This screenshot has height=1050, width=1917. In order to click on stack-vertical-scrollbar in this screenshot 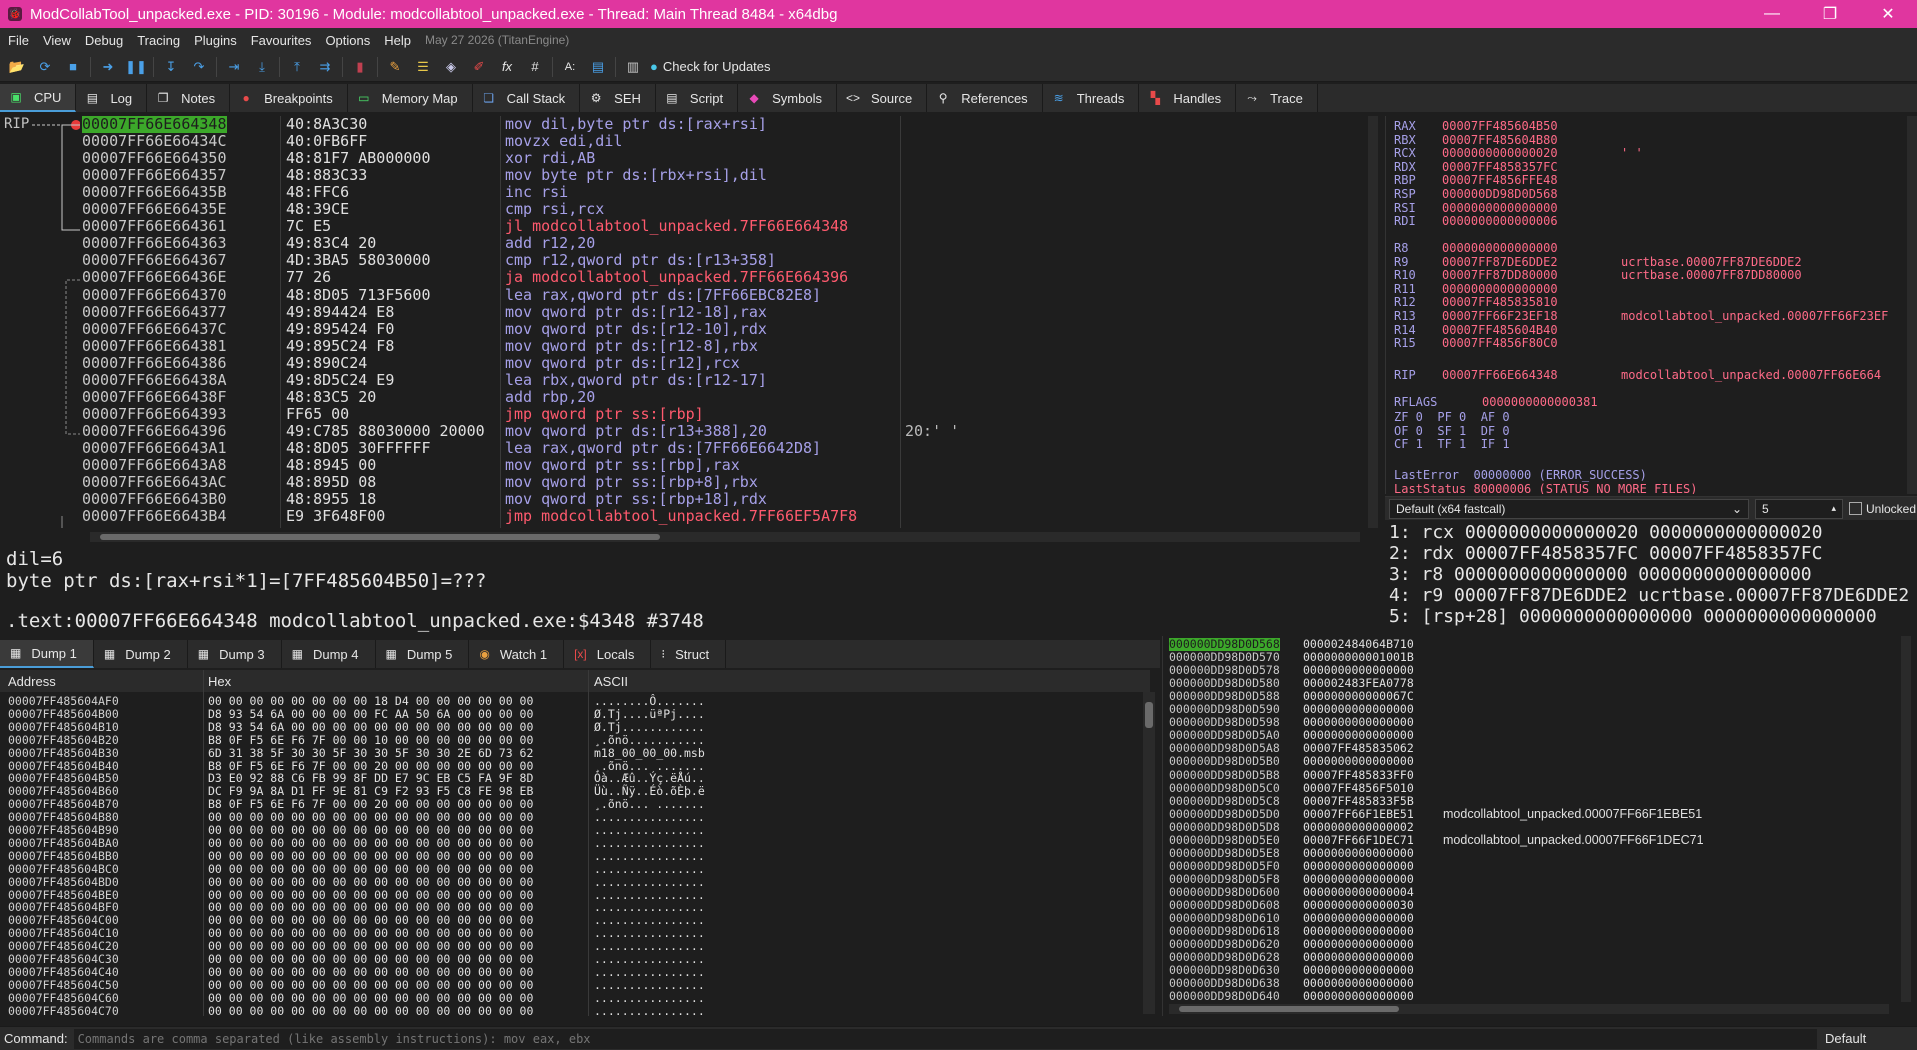, I will do `click(1906, 819)`.